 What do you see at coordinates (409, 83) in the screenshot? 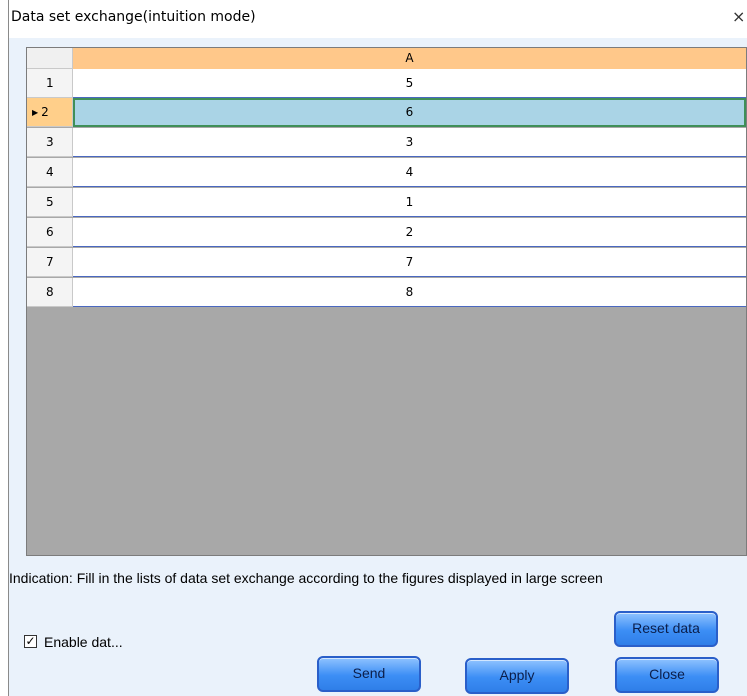
I see `table-cell: 5` at bounding box center [409, 83].